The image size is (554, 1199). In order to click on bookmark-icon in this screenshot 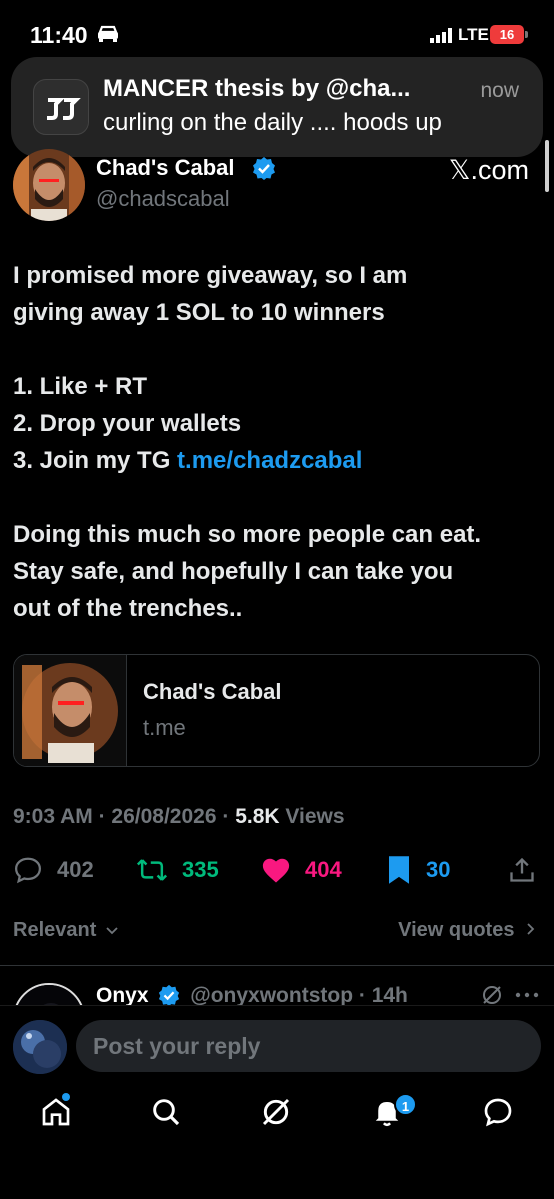, I will do `click(399, 870)`.